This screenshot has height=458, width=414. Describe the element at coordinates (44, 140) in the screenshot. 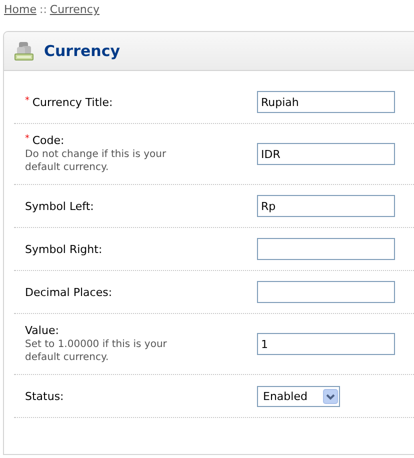

I see `field-label: * Code:` at that location.